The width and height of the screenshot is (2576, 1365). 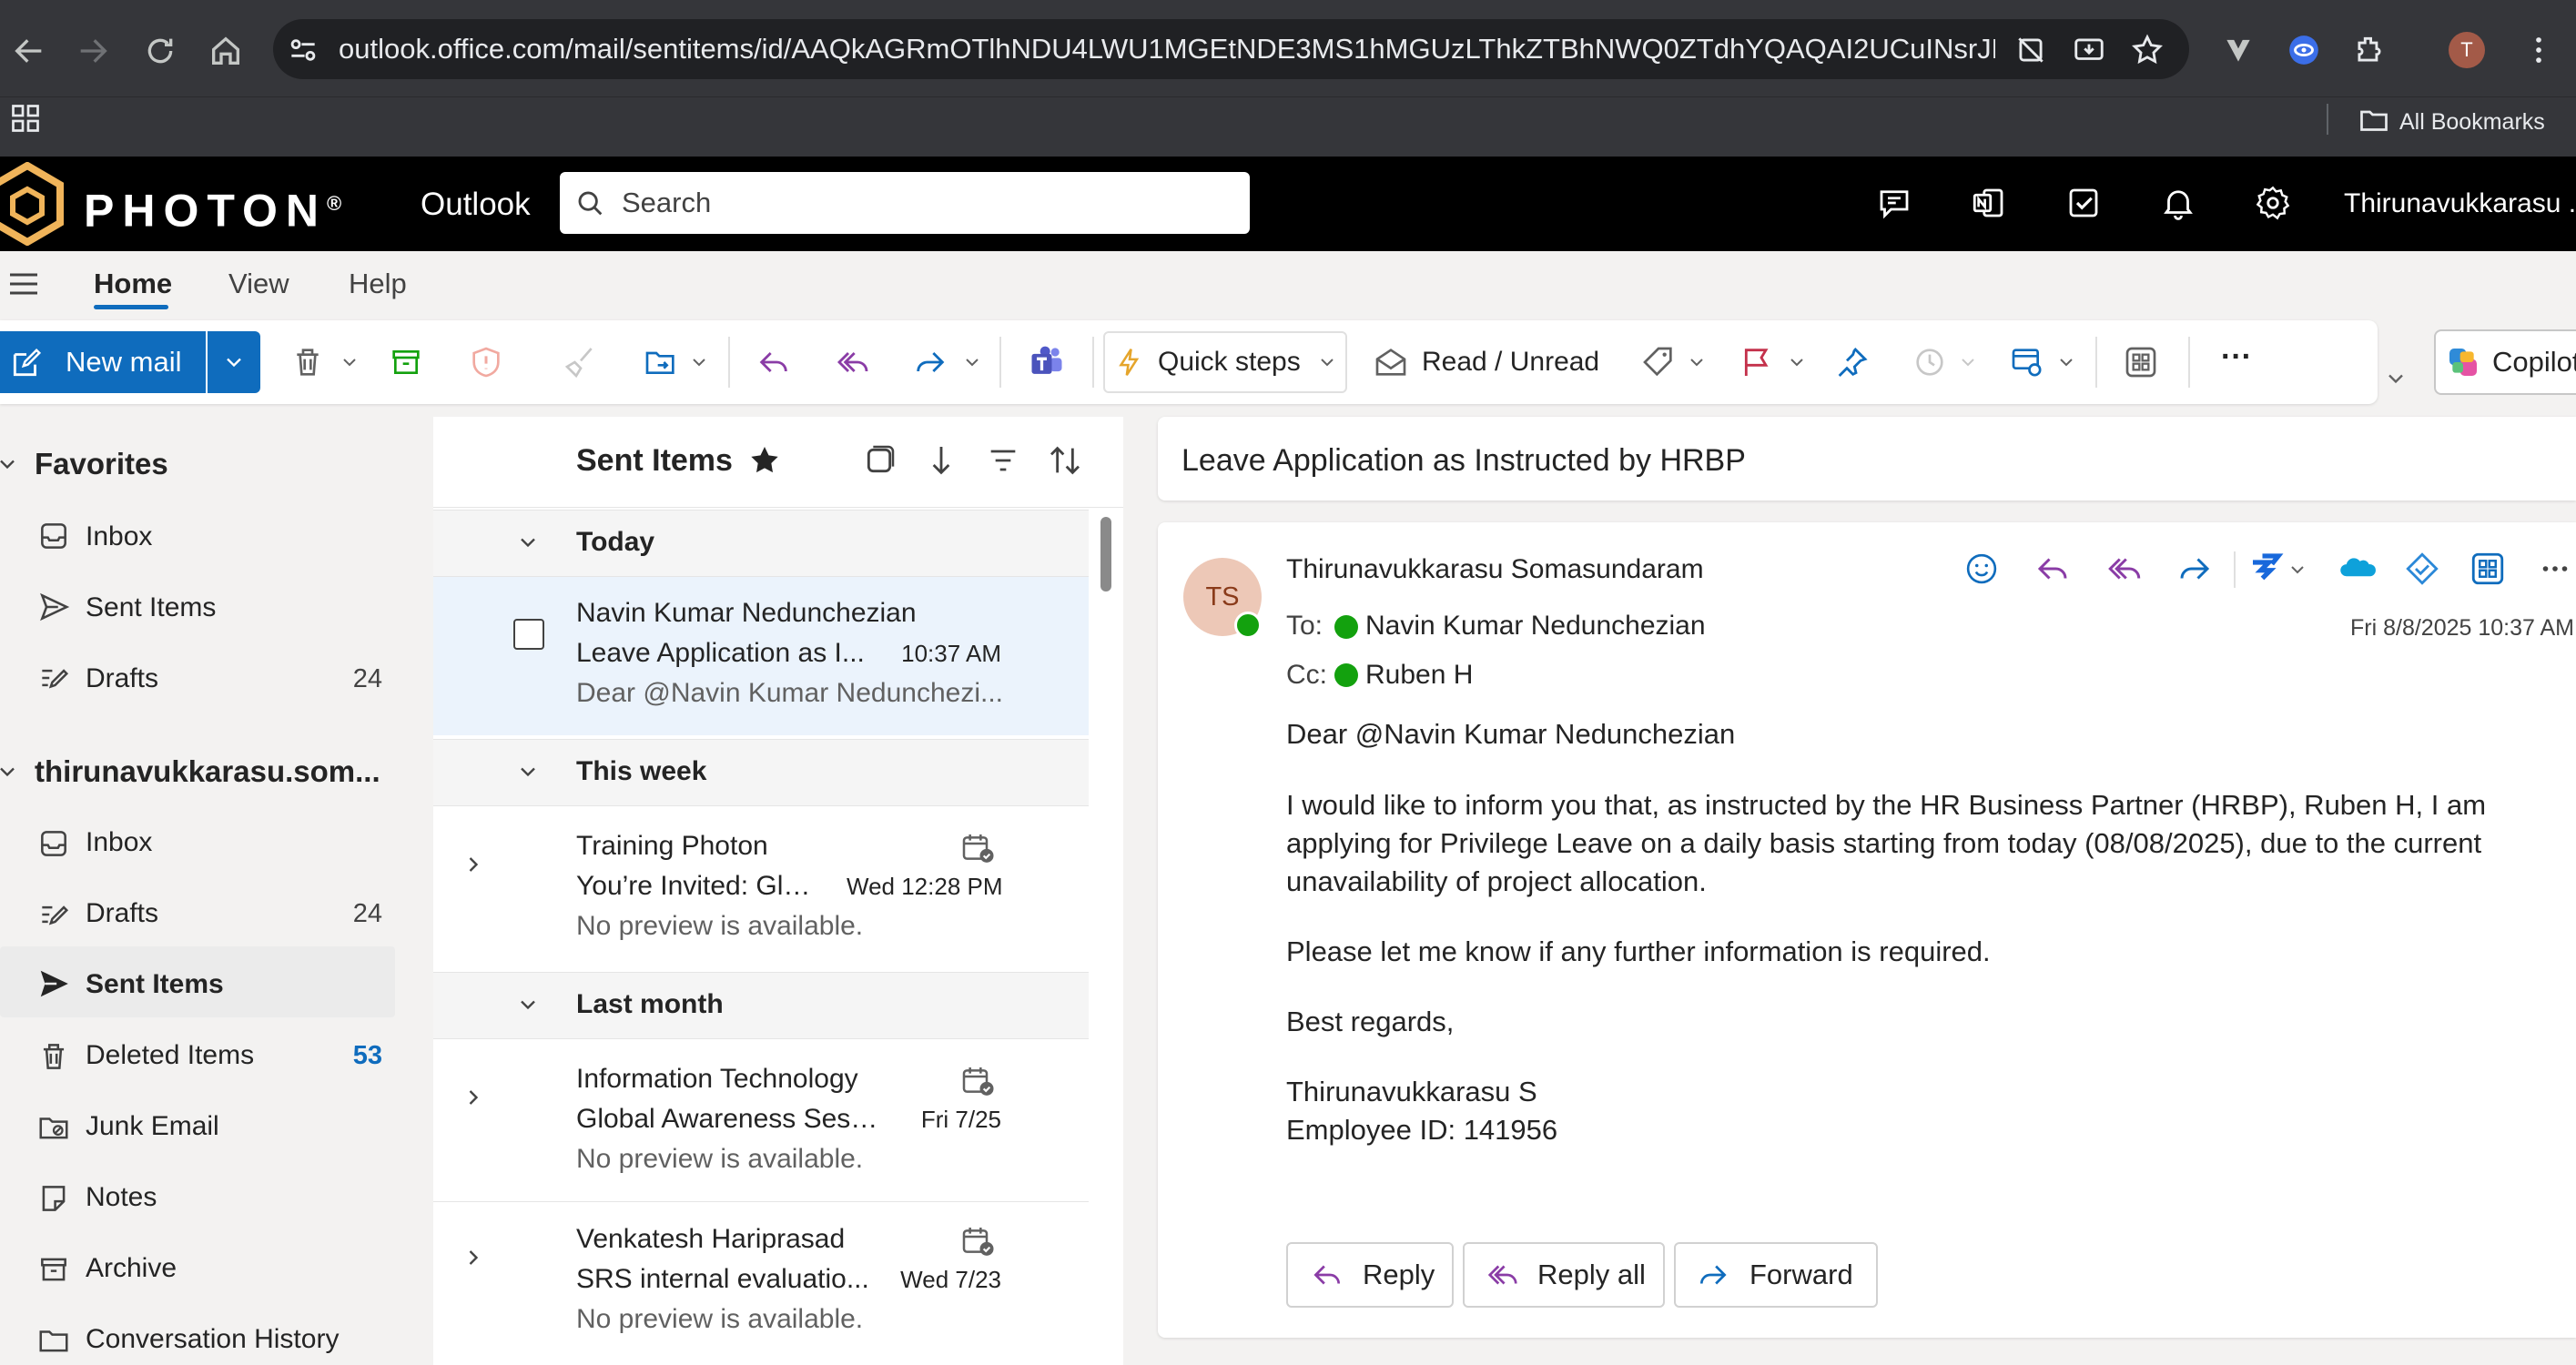 I want to click on brand-logo-icon, so click(x=33, y=204).